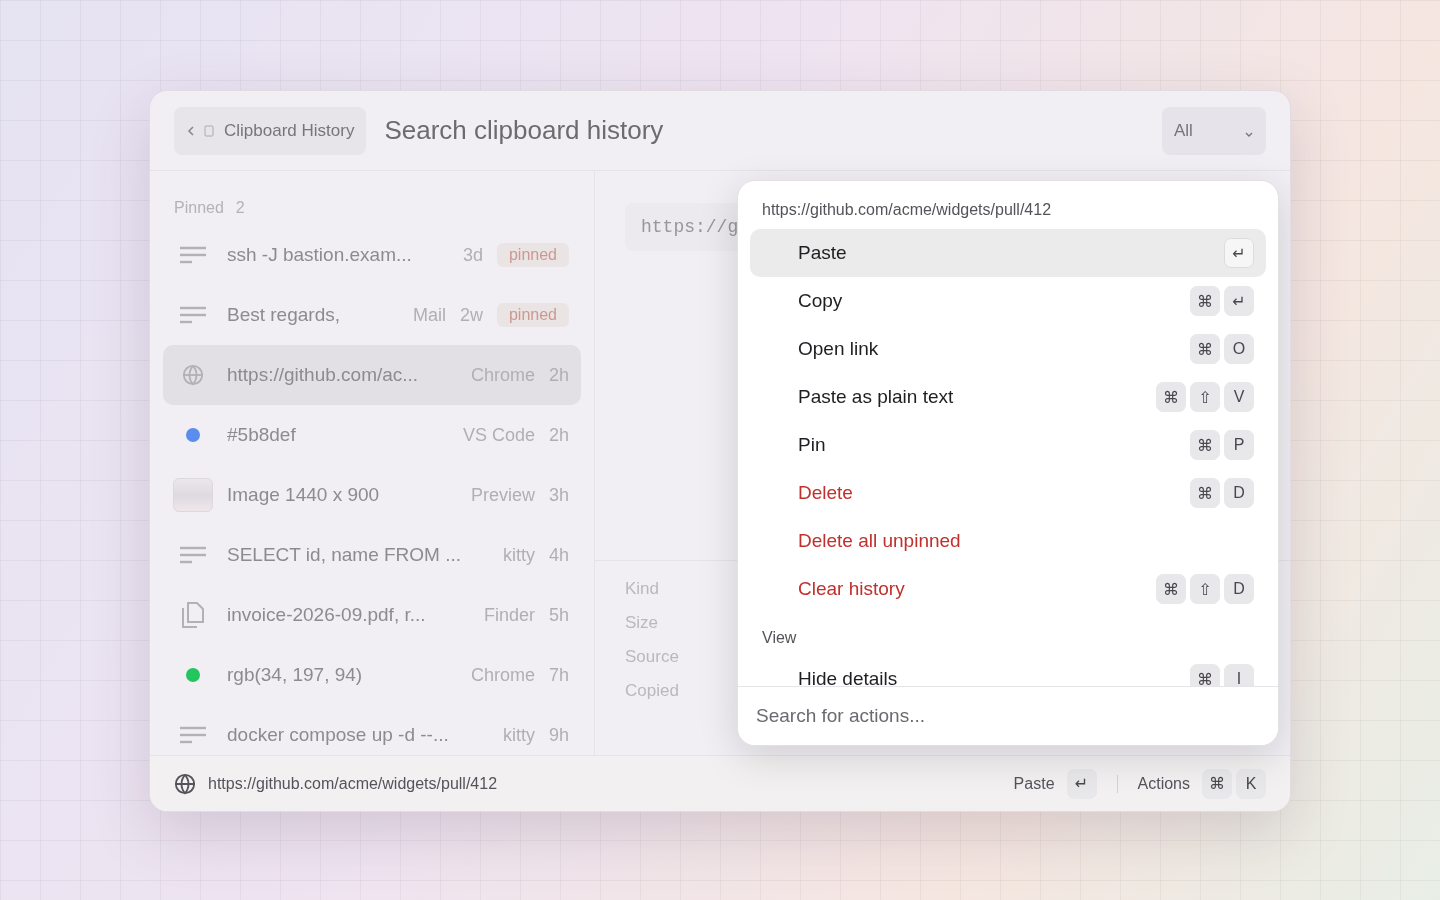 The height and width of the screenshot is (900, 1440). I want to click on popover-title: https://github.com/acme/widgets/pull/412, so click(907, 210).